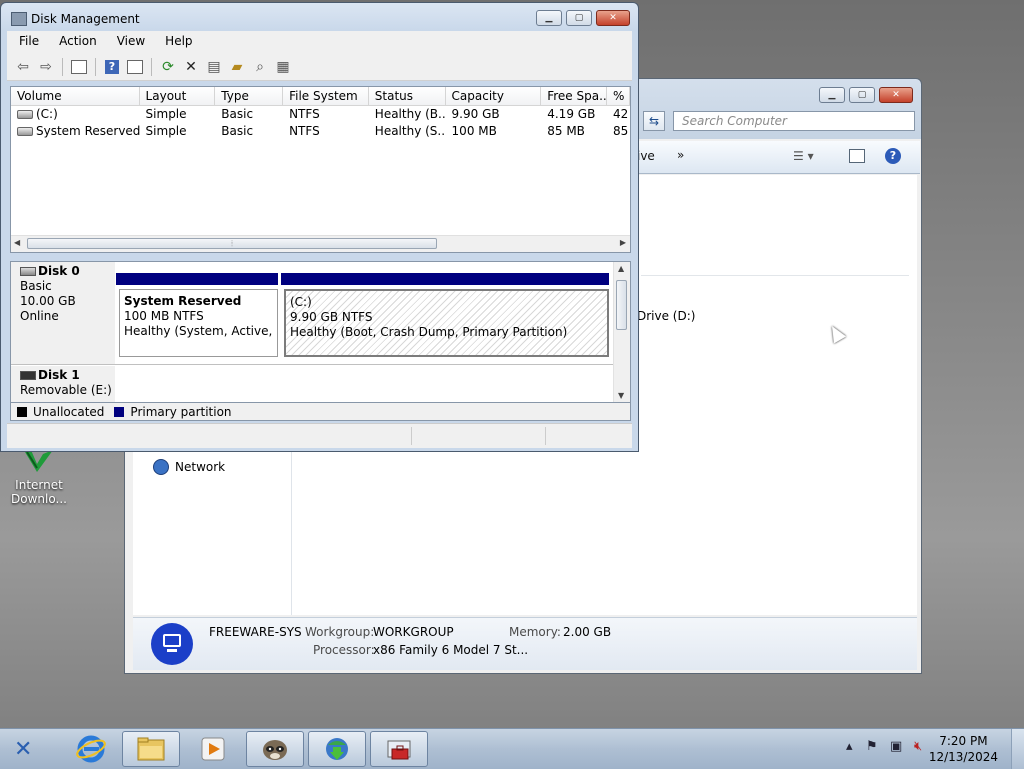 This screenshot has width=1024, height=769. I want to click on partition-system-reserved-name: System Reserved, so click(183, 301).